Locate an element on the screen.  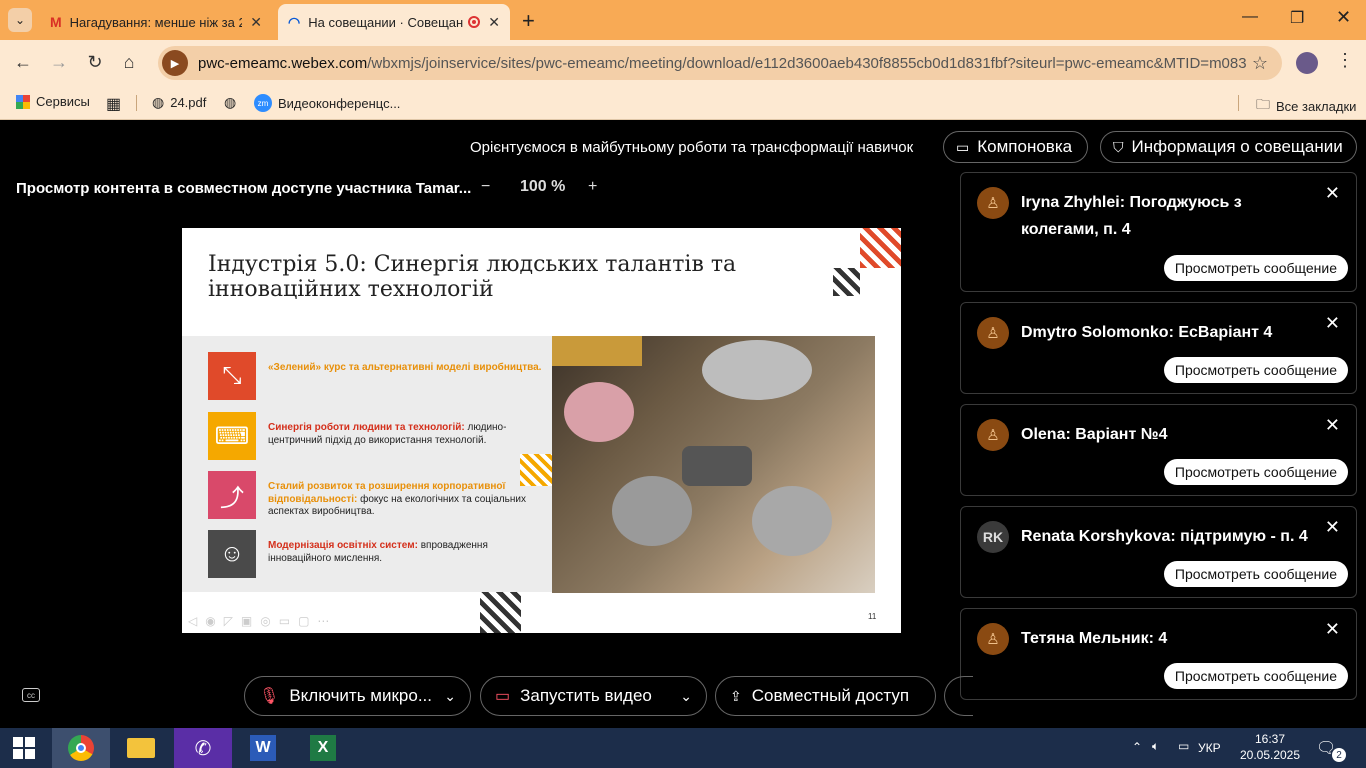
video-label: Запустить видео is located at coordinates (586, 695).